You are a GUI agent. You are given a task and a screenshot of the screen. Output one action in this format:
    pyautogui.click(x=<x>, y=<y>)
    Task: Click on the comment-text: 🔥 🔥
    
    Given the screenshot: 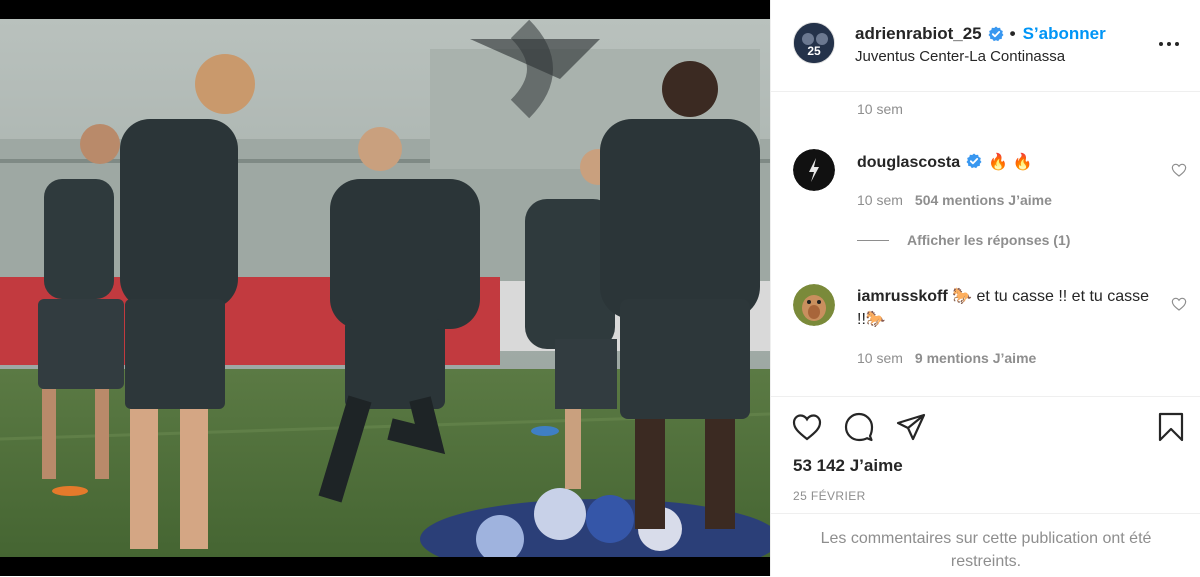 What is the action you would take?
    pyautogui.click(x=1010, y=162)
    